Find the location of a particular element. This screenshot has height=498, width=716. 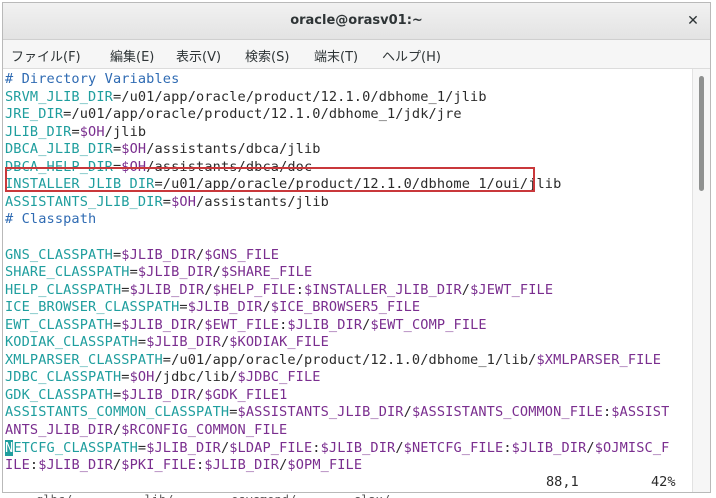

terminal-line: KODIAK_CLASSPATH=$JLIB_DIR/$KODIAK_FILE is located at coordinates (167, 342).